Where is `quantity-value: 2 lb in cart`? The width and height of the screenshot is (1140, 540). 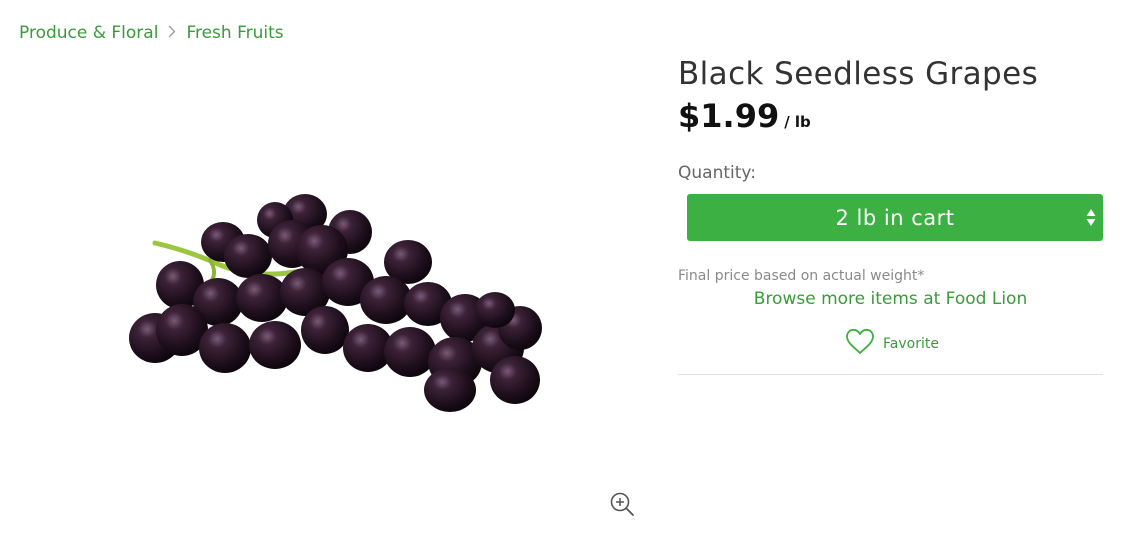
quantity-value: 2 lb in cart is located at coordinates (895, 217).